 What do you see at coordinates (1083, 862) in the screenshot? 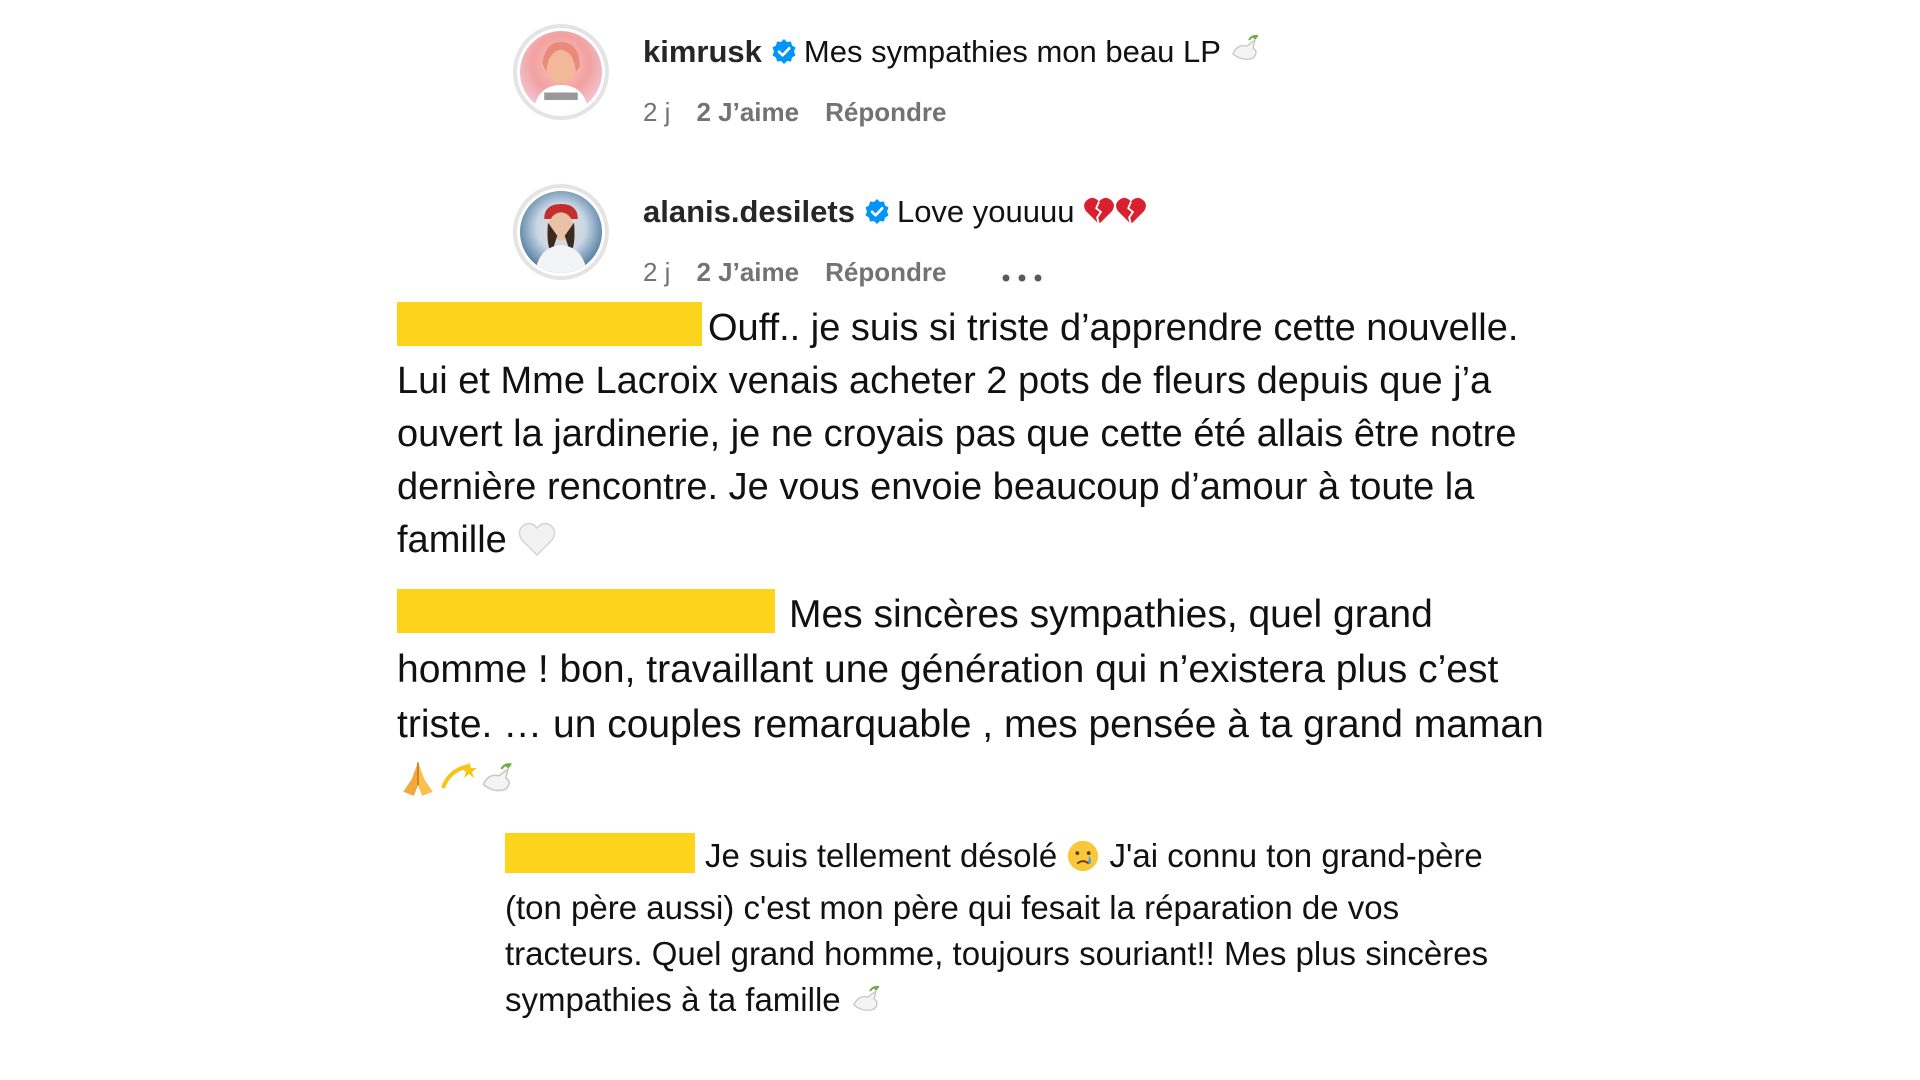
I see `crying-face-icon` at bounding box center [1083, 862].